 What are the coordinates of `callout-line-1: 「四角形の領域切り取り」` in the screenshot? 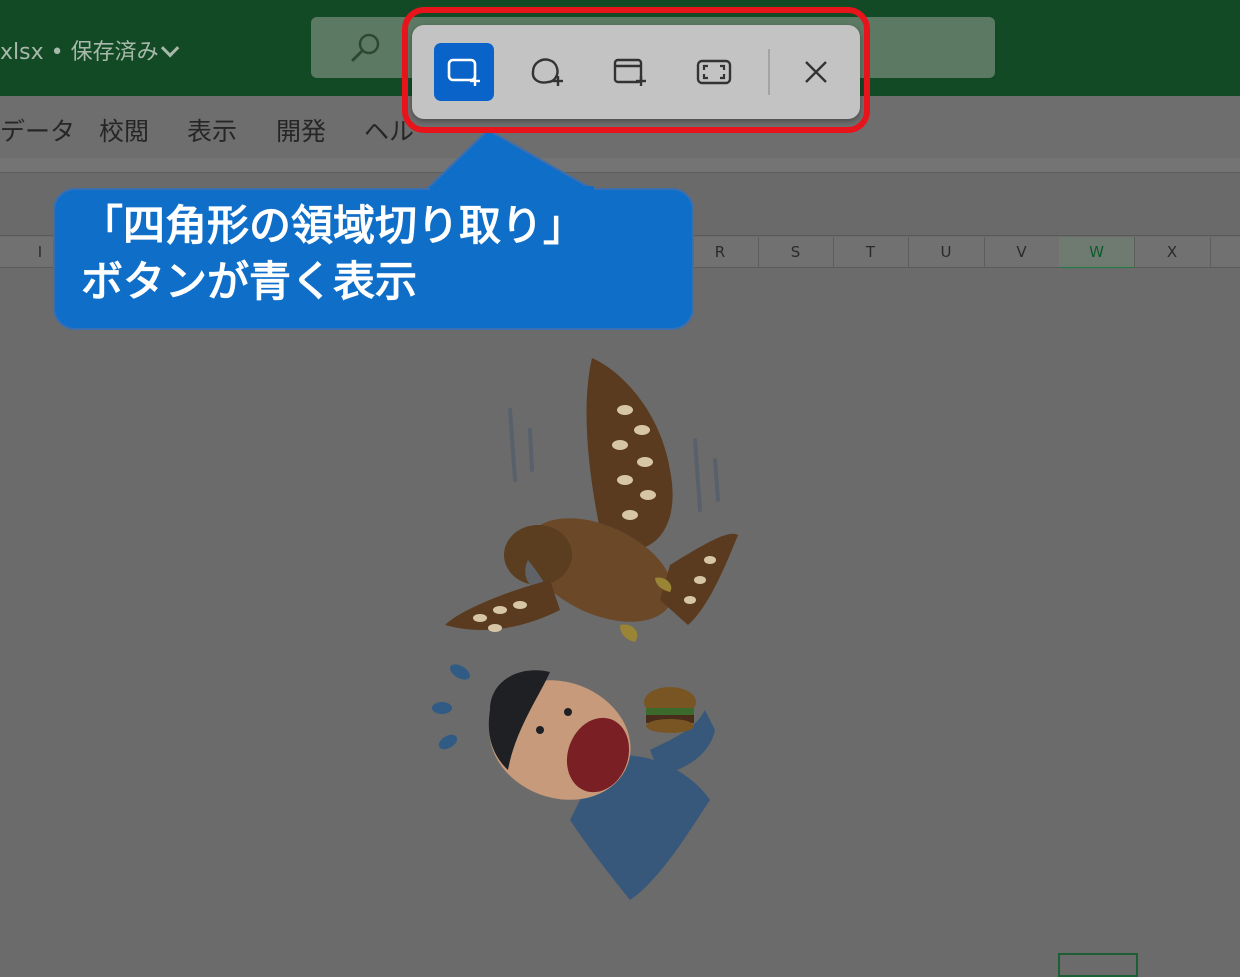 It's located at (333, 225).